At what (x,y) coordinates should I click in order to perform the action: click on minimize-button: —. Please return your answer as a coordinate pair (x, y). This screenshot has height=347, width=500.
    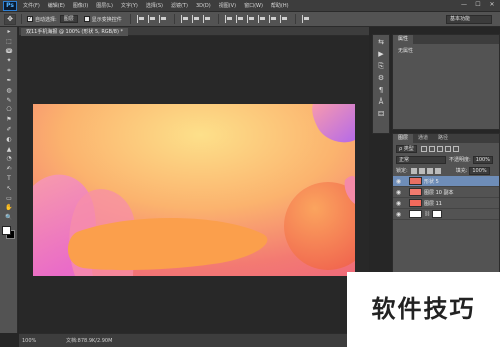
    Looking at the image, I should click on (464, 5).